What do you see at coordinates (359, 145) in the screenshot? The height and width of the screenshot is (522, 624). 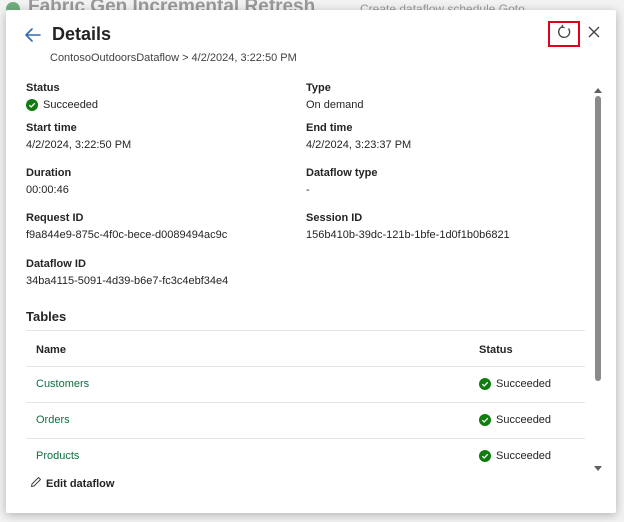 I see `end-time-value: 4/2/2024, 3:23:37 PM` at bounding box center [359, 145].